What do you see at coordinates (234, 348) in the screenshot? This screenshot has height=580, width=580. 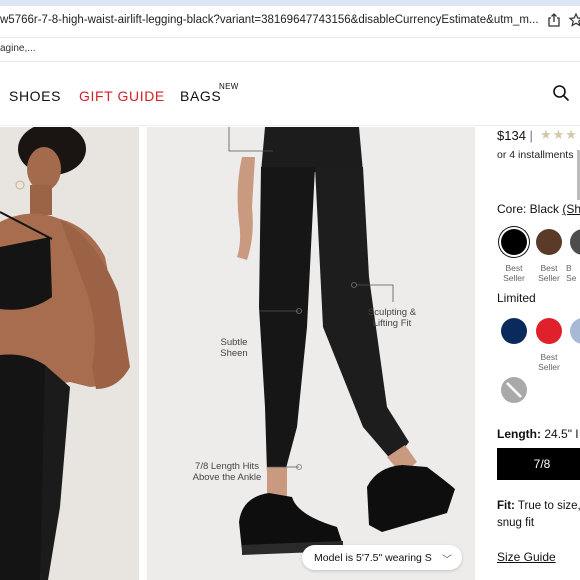 I see `callout-subtle-sheen: Subtle Sheen` at bounding box center [234, 348].